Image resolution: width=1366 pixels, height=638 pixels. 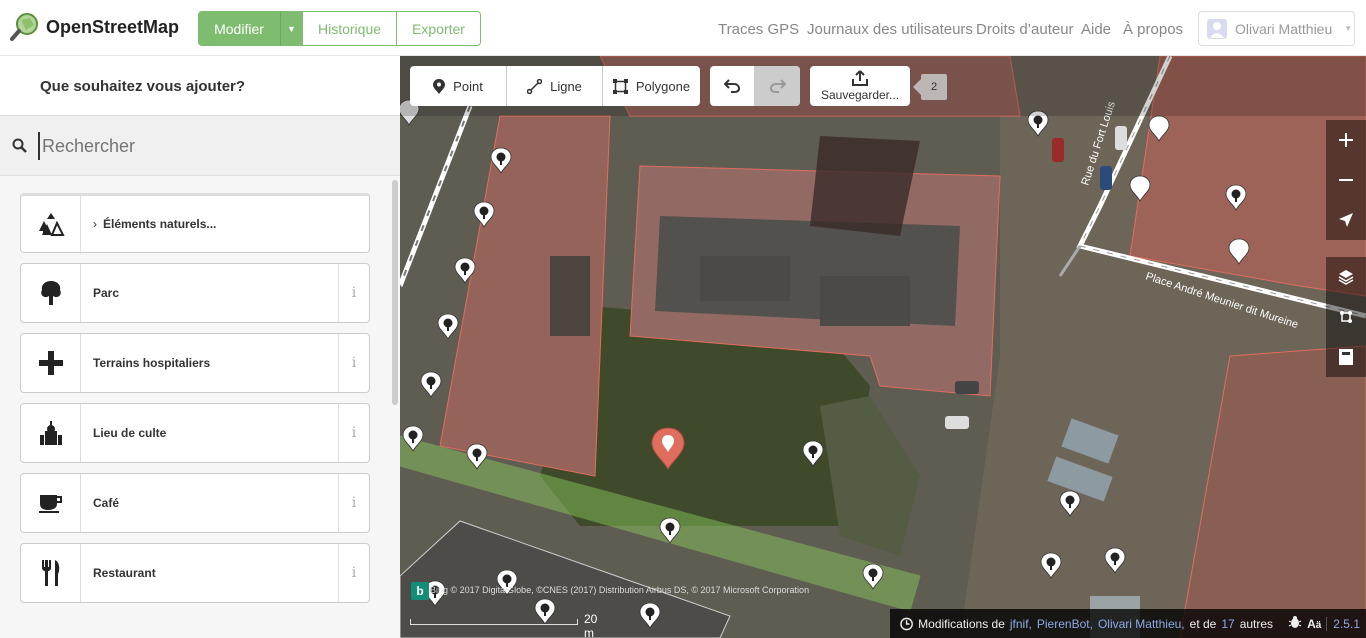 I want to click on add-mode-group: Point Ligne Polygone, so click(x=555, y=86).